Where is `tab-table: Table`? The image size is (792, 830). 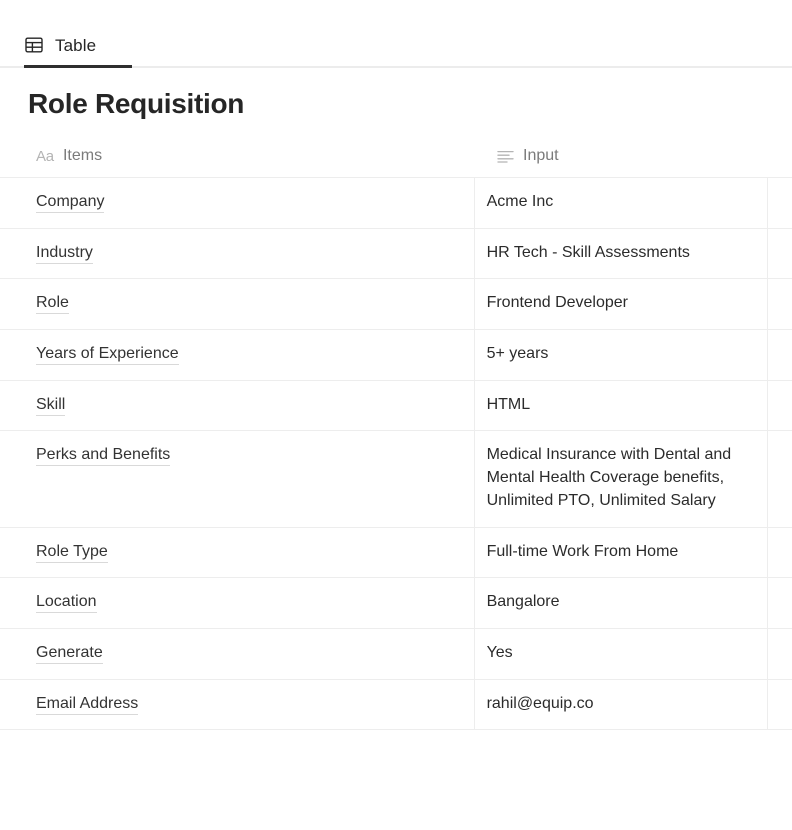
tab-table: Table is located at coordinates (78, 51).